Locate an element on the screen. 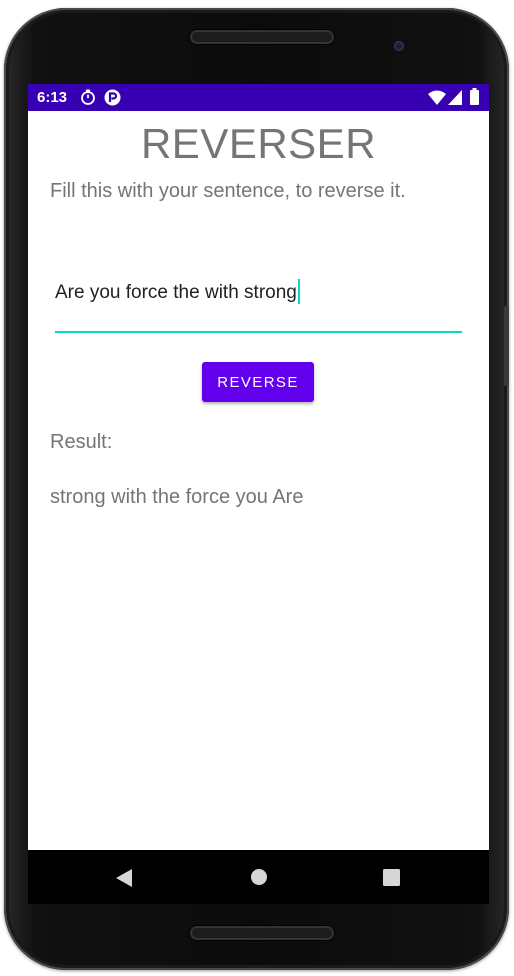  recents-icon is located at coordinates (391, 880).